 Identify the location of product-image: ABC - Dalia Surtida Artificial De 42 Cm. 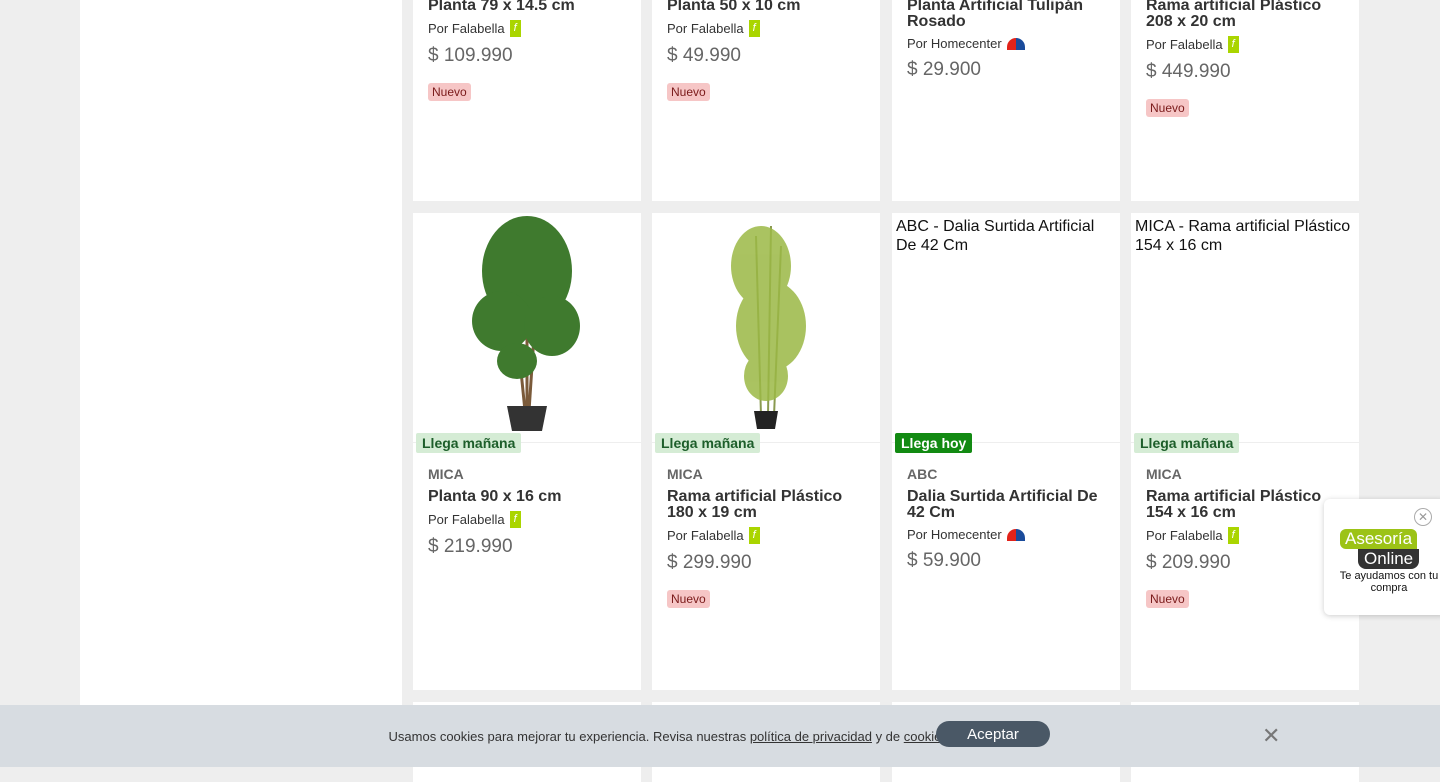
(1006, 328).